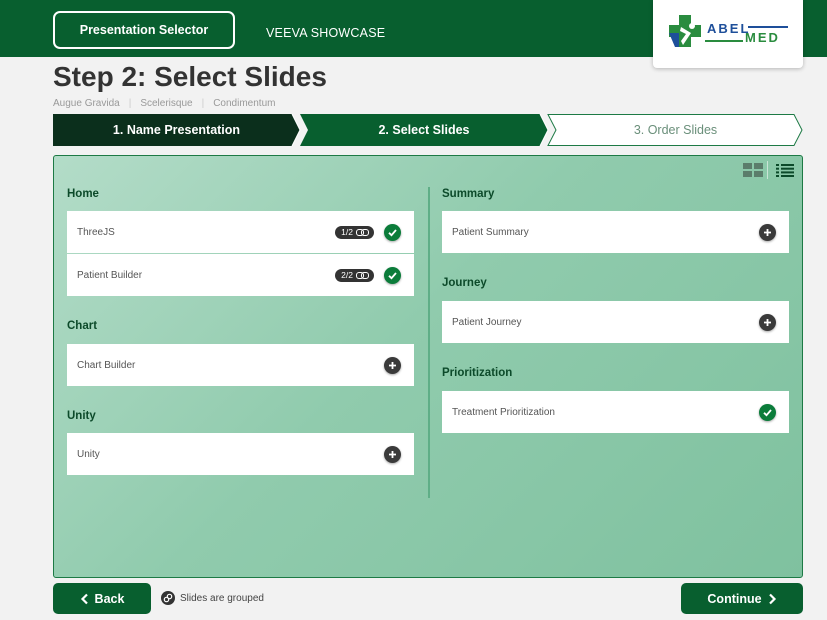 This screenshot has height=620, width=827. Describe the element at coordinates (110, 275) in the screenshot. I see `slide-label: Patient Builder` at that location.